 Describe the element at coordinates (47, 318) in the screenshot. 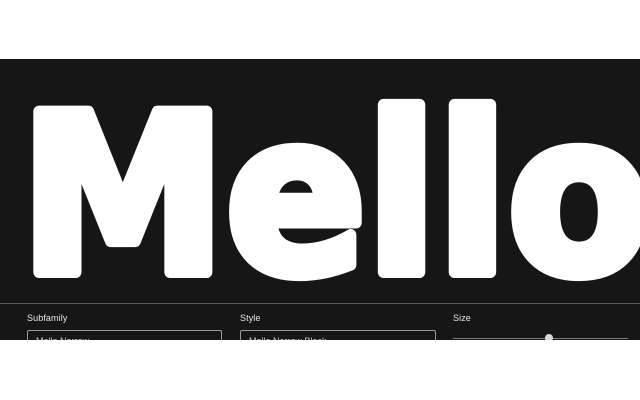

I see `subfamily-label: Subfamily` at that location.